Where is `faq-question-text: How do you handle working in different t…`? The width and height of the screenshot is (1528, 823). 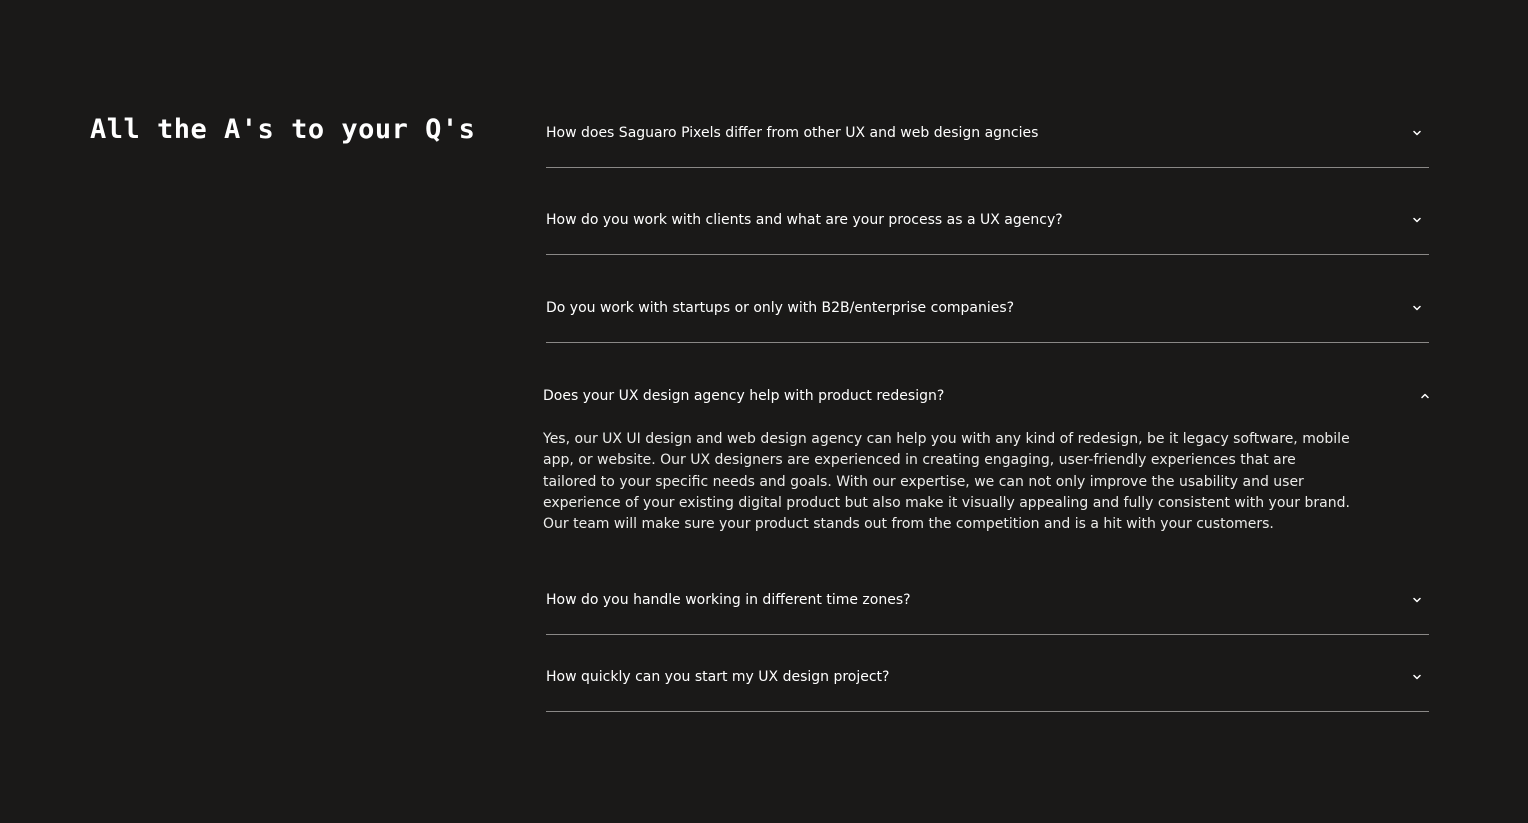 faq-question-text: How do you handle working in different t… is located at coordinates (728, 600).